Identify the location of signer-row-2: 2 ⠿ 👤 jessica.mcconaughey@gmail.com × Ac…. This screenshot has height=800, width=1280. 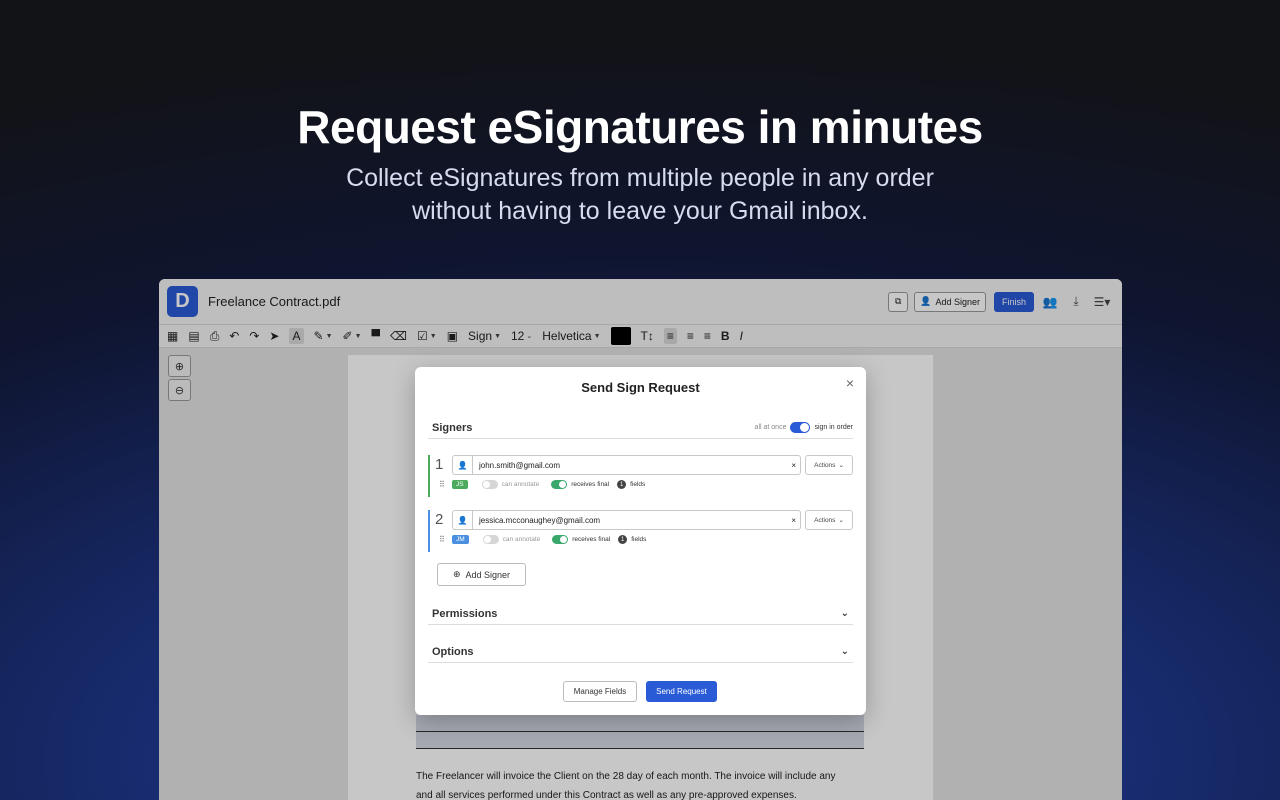
(640, 531).